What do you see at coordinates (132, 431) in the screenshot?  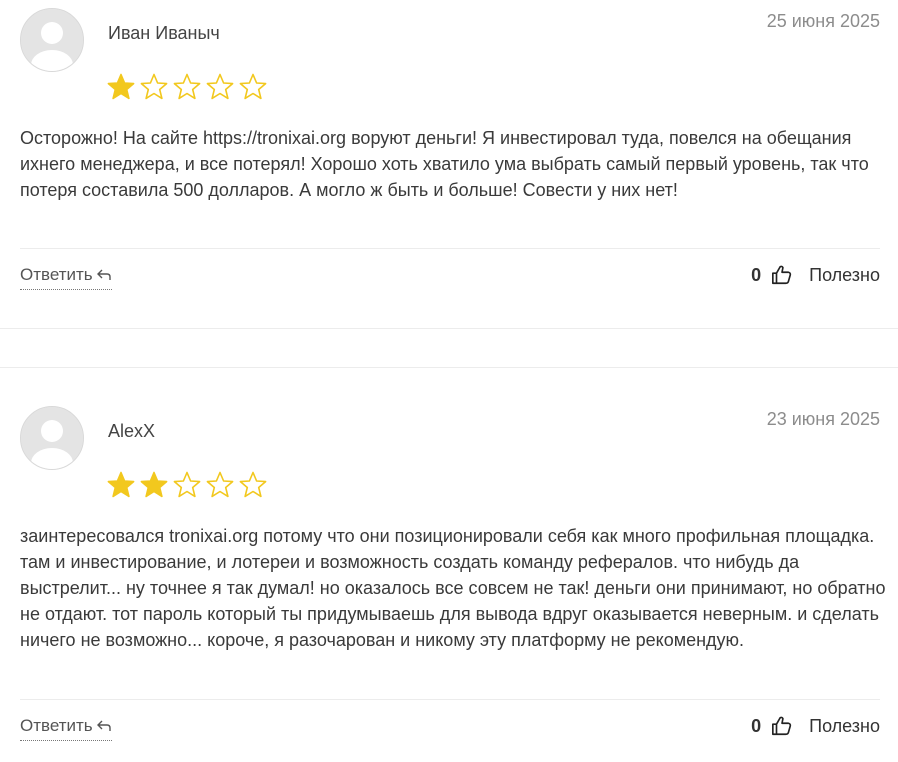 I see `review-author: AlexX` at bounding box center [132, 431].